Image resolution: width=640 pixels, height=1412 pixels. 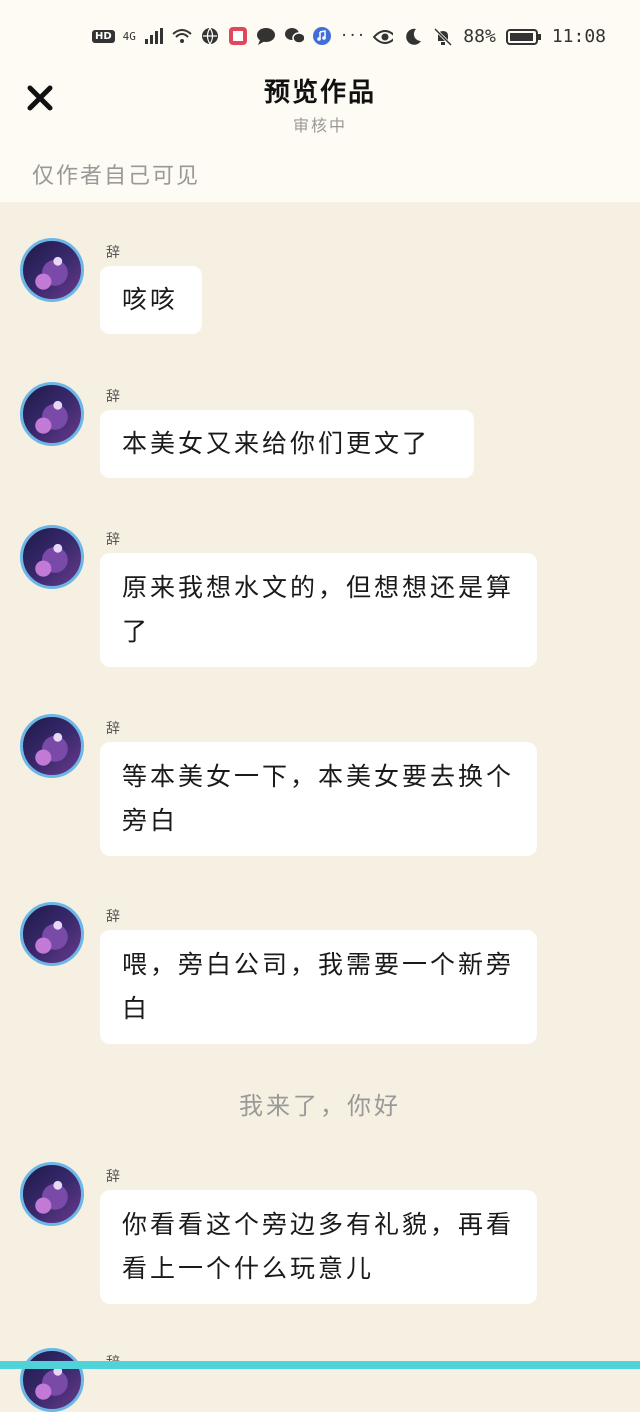 I want to click on battery-icon, so click(x=523, y=37).